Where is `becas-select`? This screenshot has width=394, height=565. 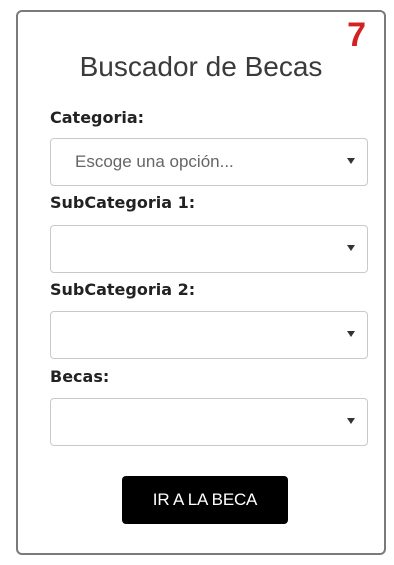 becas-select is located at coordinates (209, 422).